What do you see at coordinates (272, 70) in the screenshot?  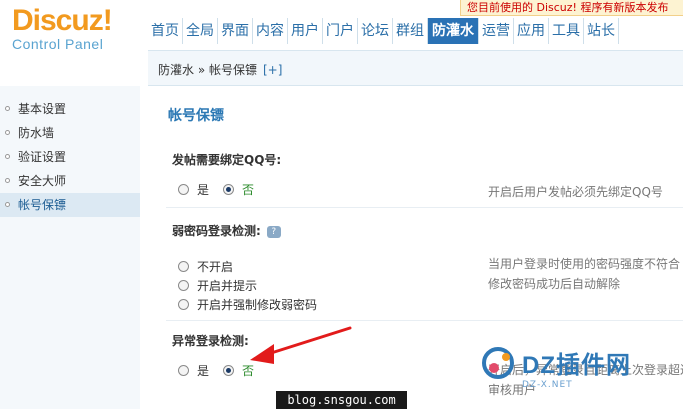 I see `add-shortcut-link: [+]` at bounding box center [272, 70].